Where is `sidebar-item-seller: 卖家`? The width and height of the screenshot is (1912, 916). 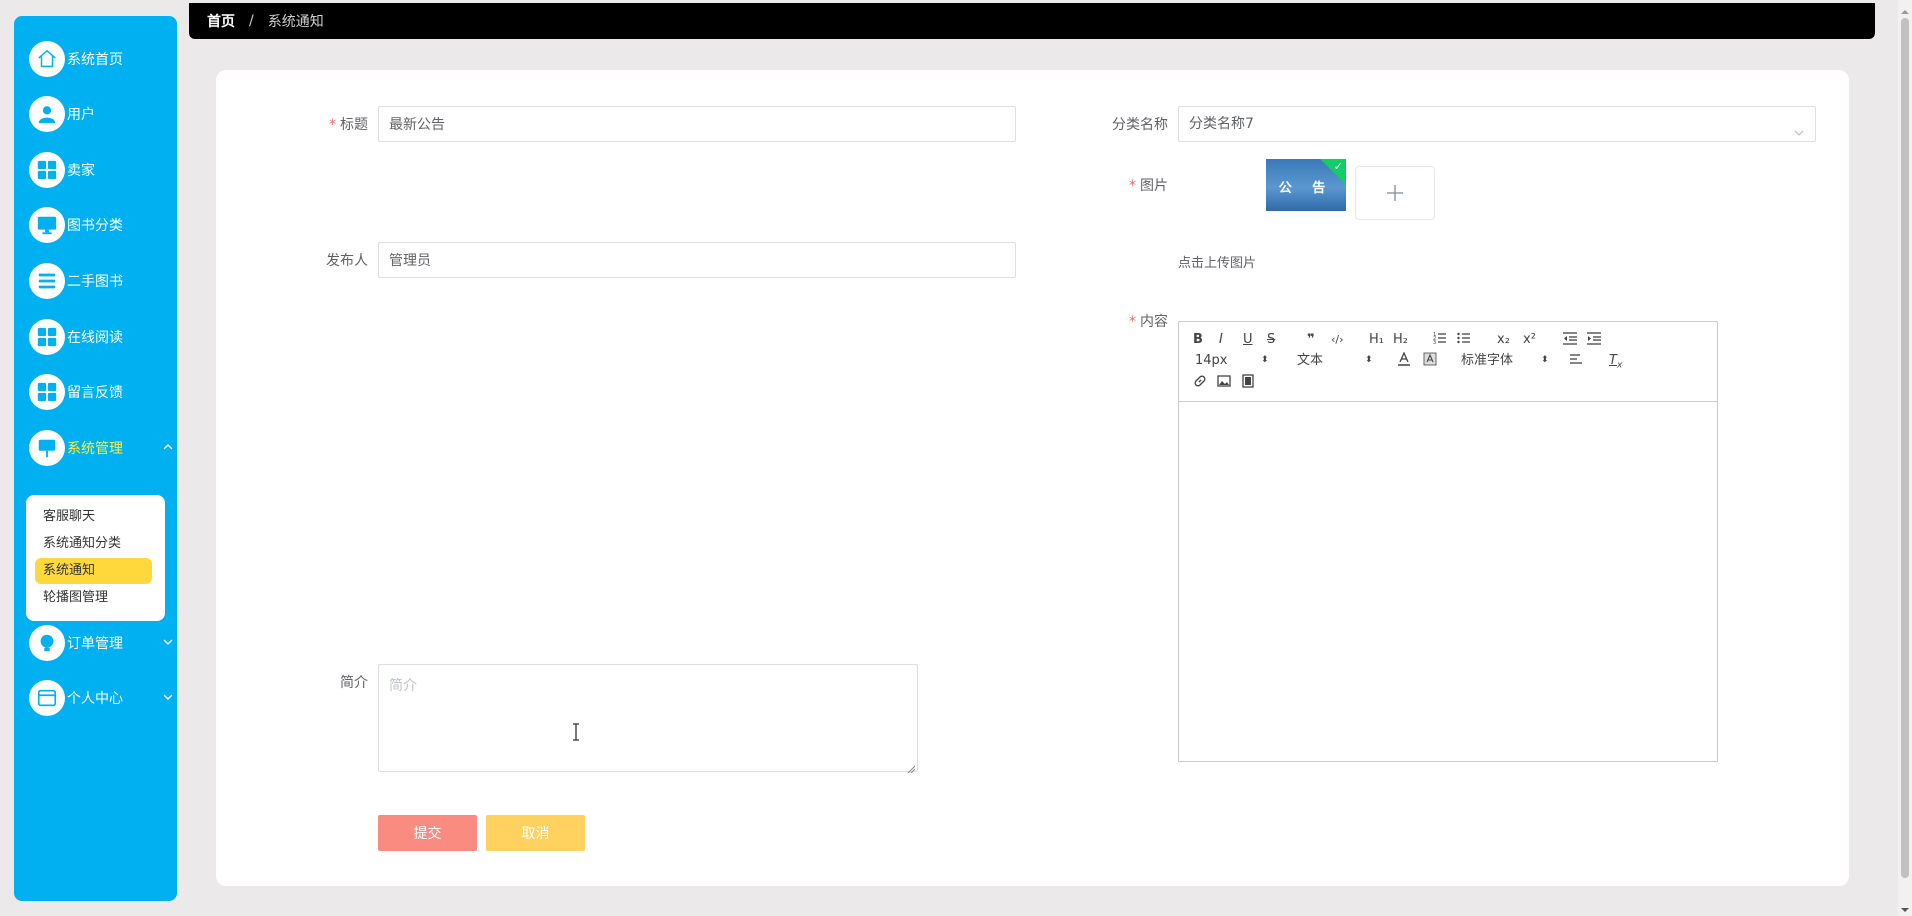 sidebar-item-seller: 卖家 is located at coordinates (99, 170).